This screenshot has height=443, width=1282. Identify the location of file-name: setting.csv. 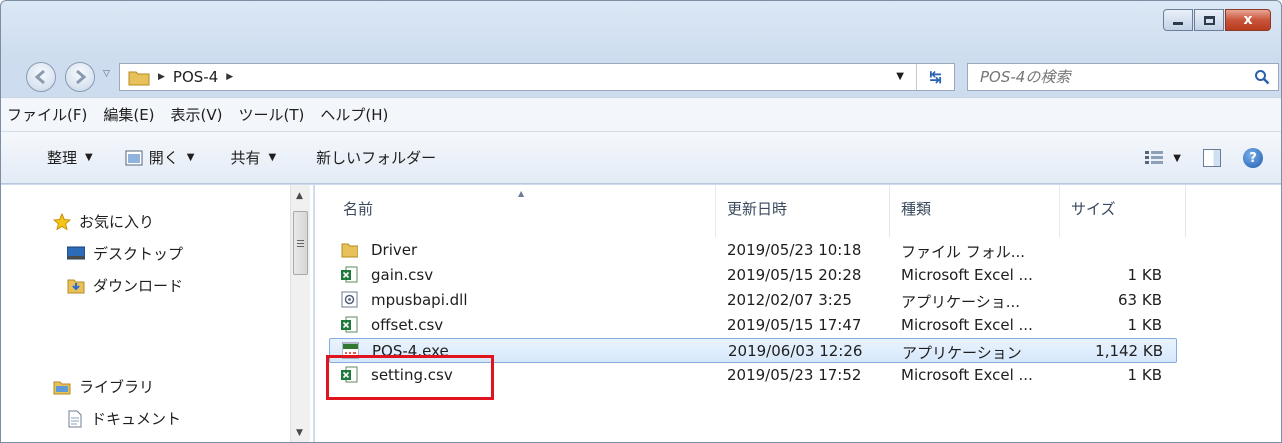
(412, 375).